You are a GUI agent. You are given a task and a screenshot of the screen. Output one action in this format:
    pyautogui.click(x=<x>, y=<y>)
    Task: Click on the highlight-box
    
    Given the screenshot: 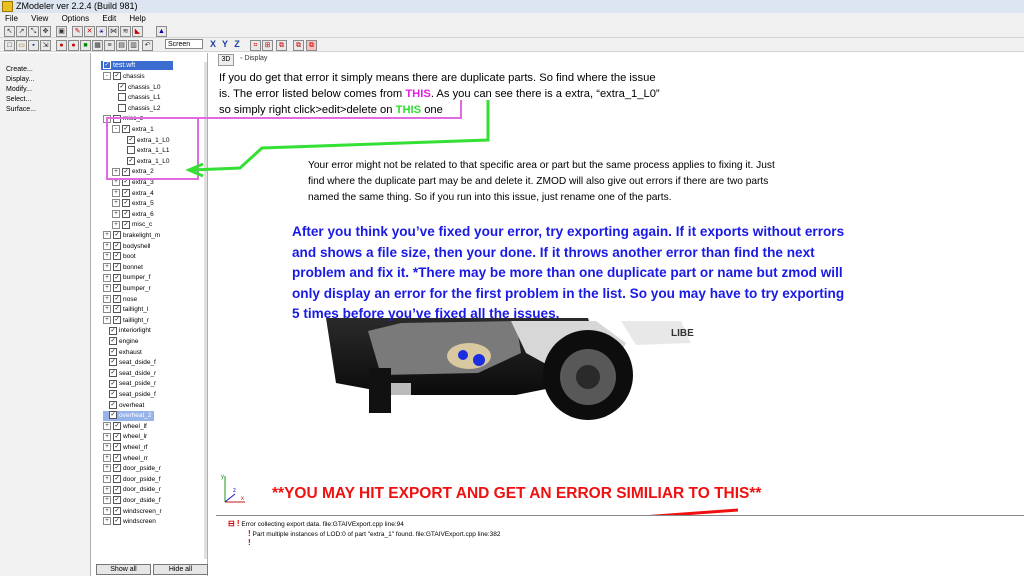 What is the action you would take?
    pyautogui.click(x=152, y=148)
    